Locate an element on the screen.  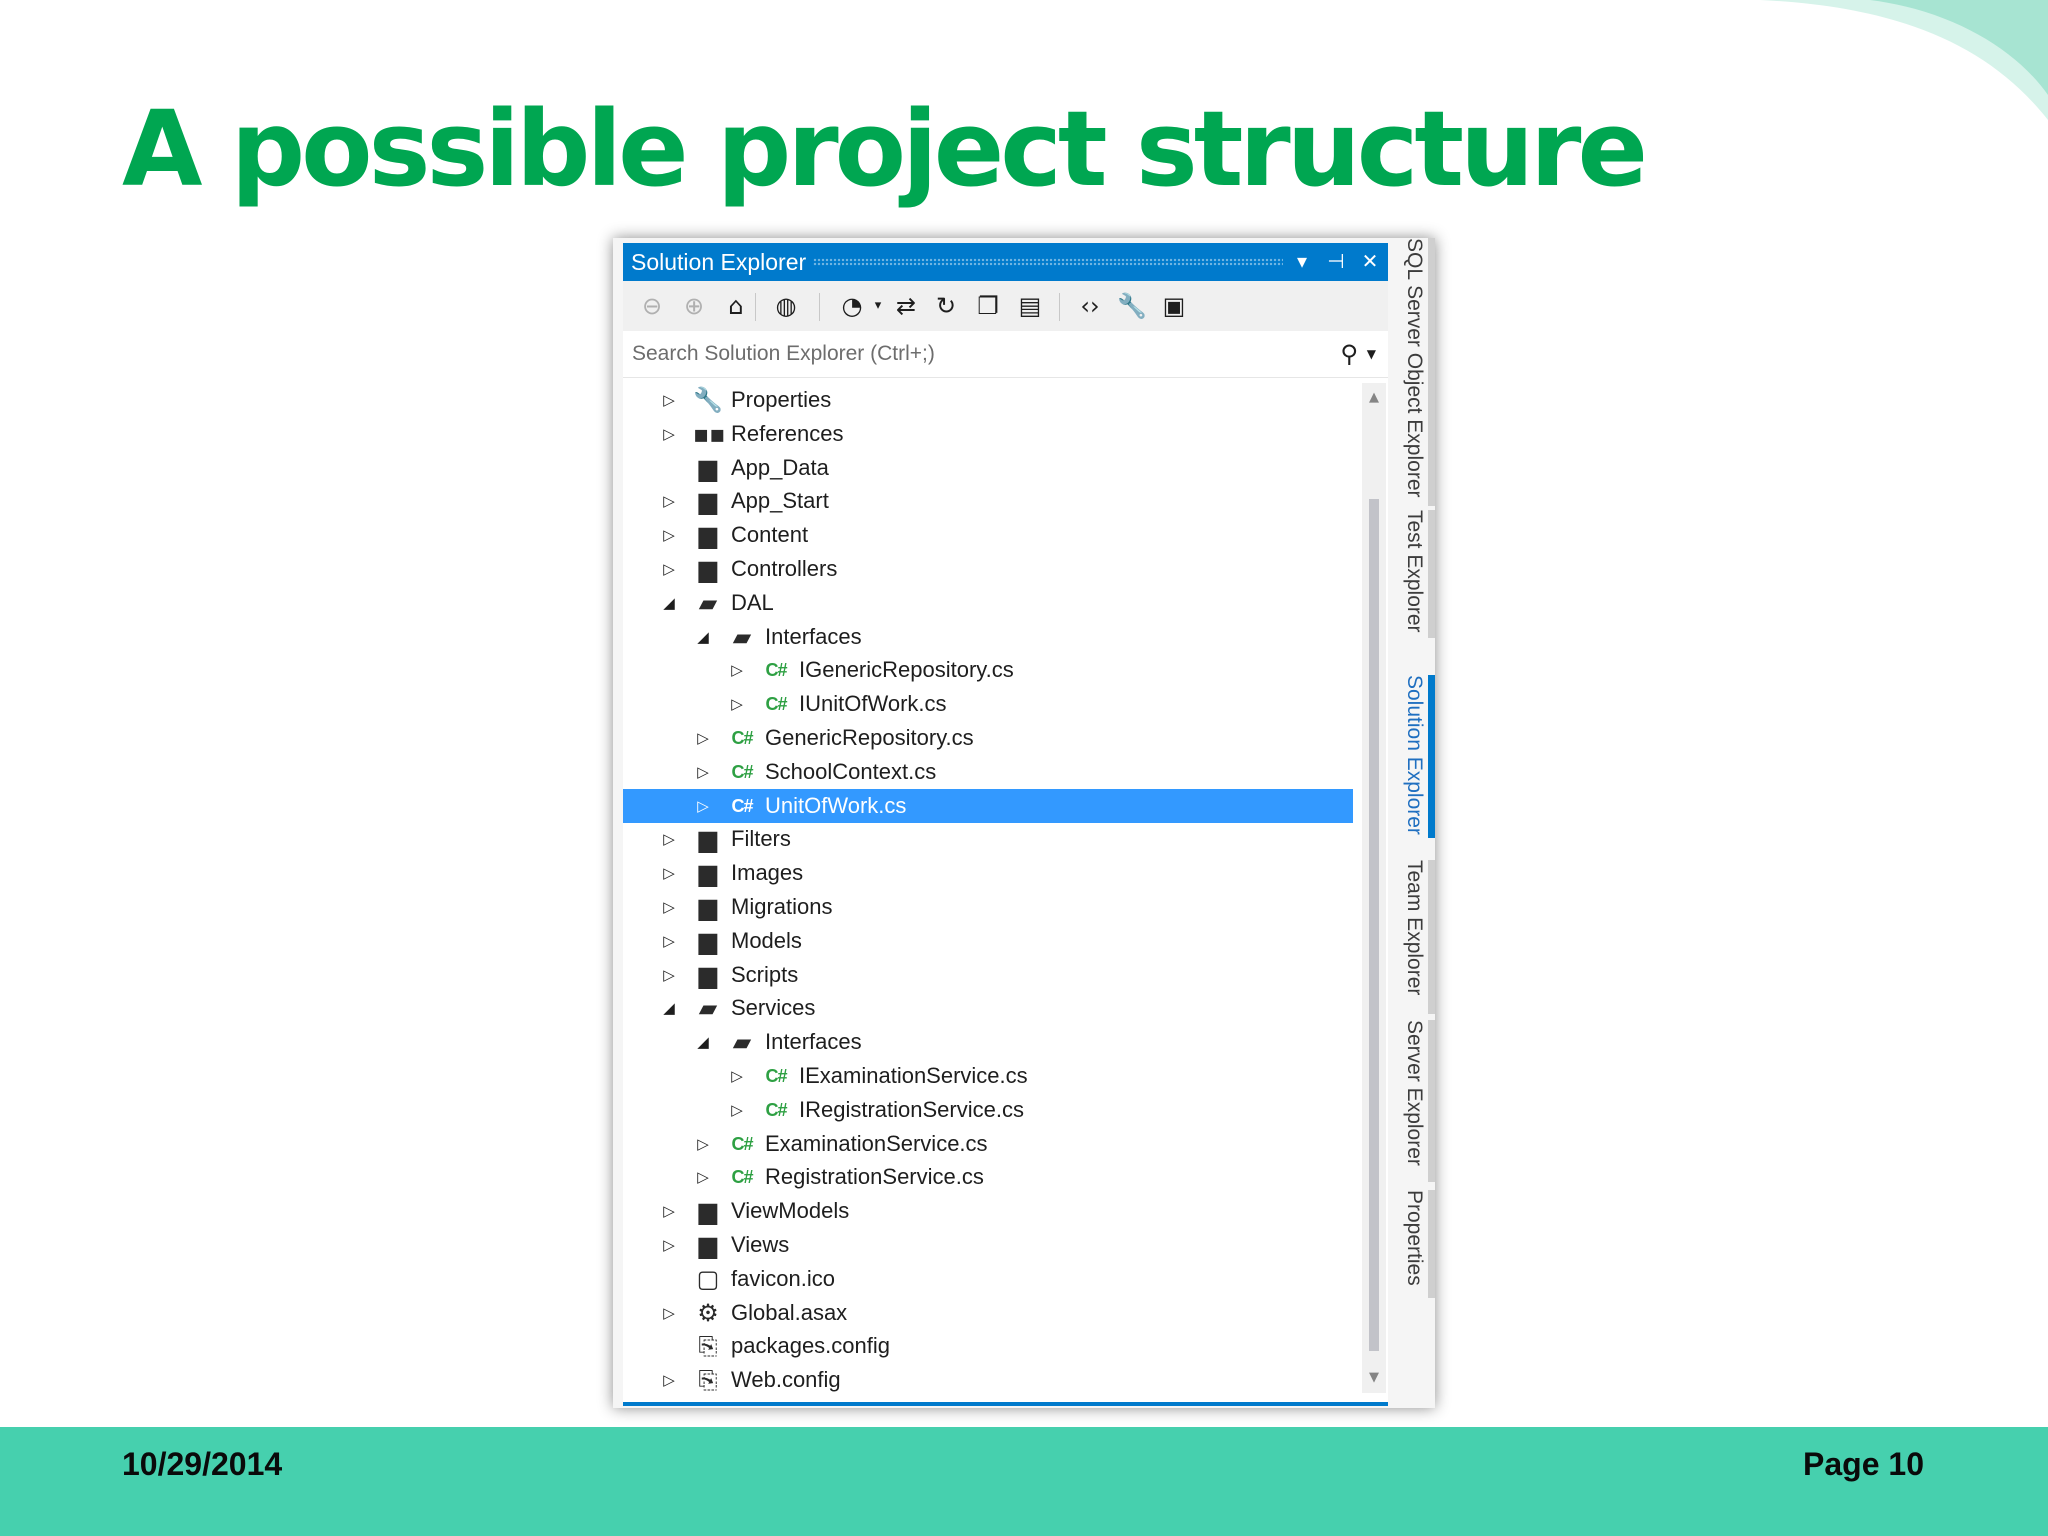
tree-item: ▷ ▆ Migrations is located at coordinates (988, 907).